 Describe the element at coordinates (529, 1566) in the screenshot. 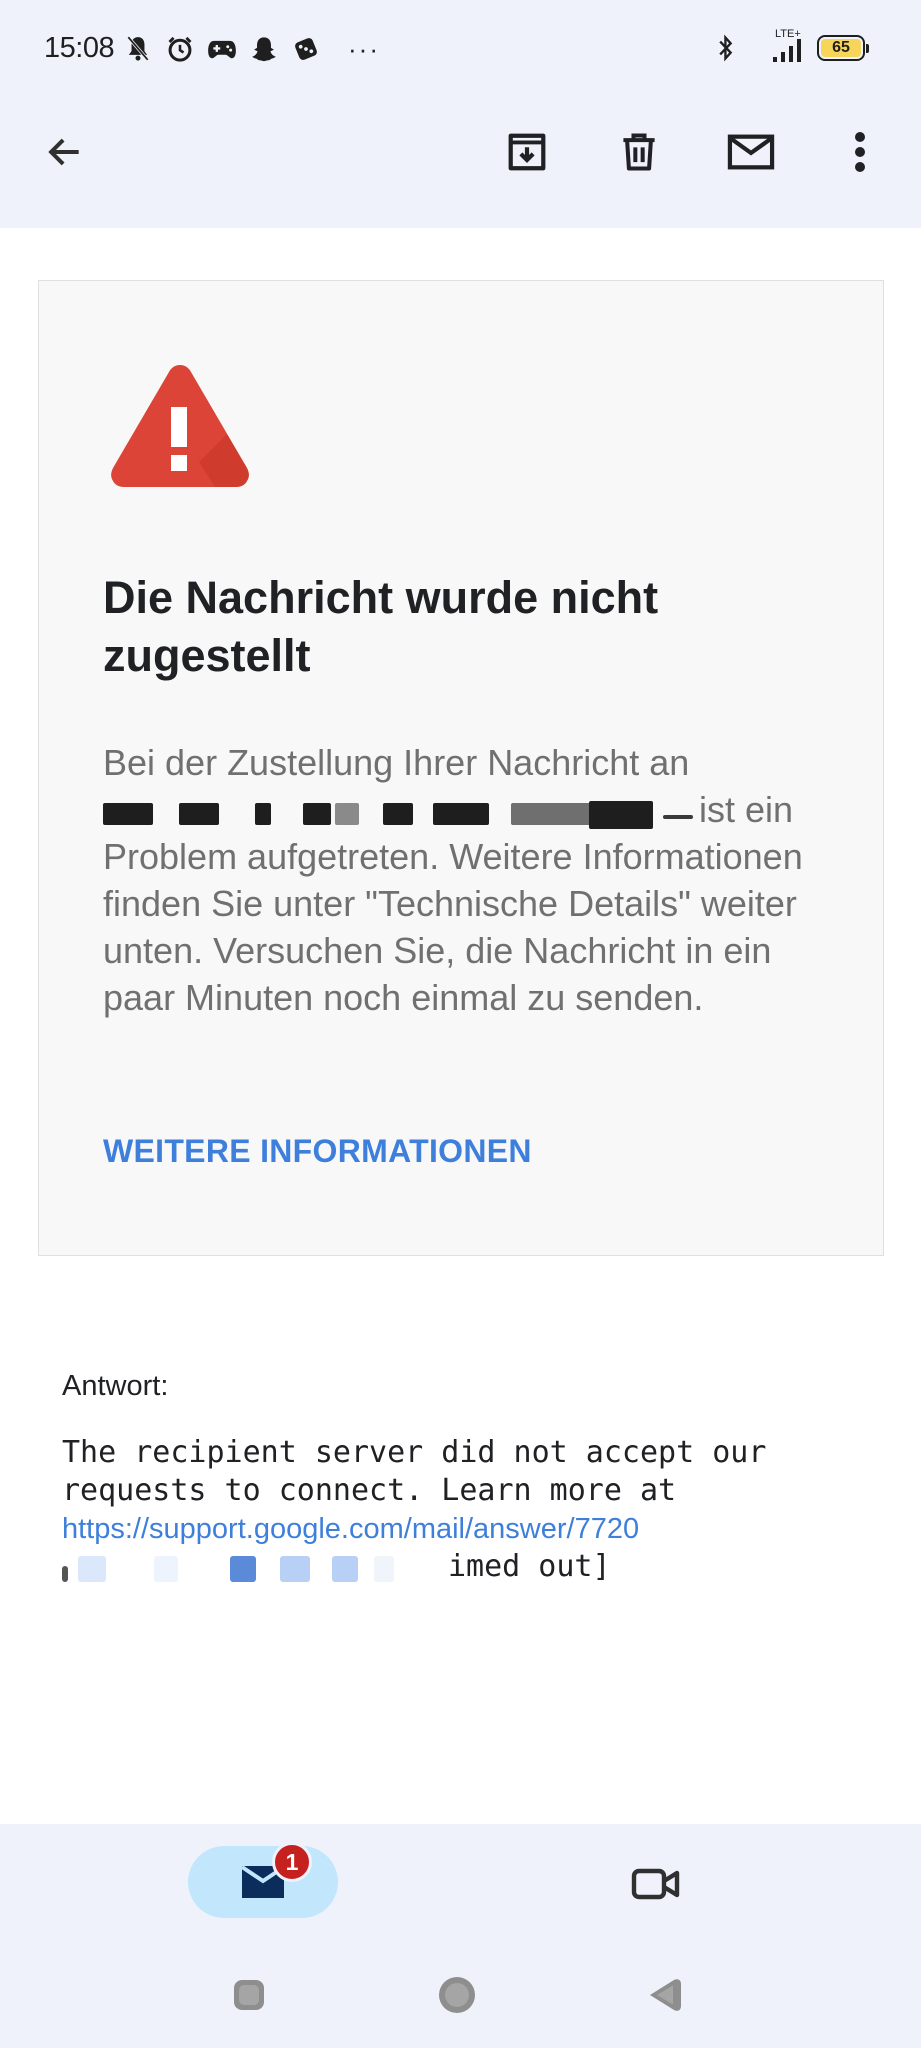

I see `response-tail: imed out]` at that location.